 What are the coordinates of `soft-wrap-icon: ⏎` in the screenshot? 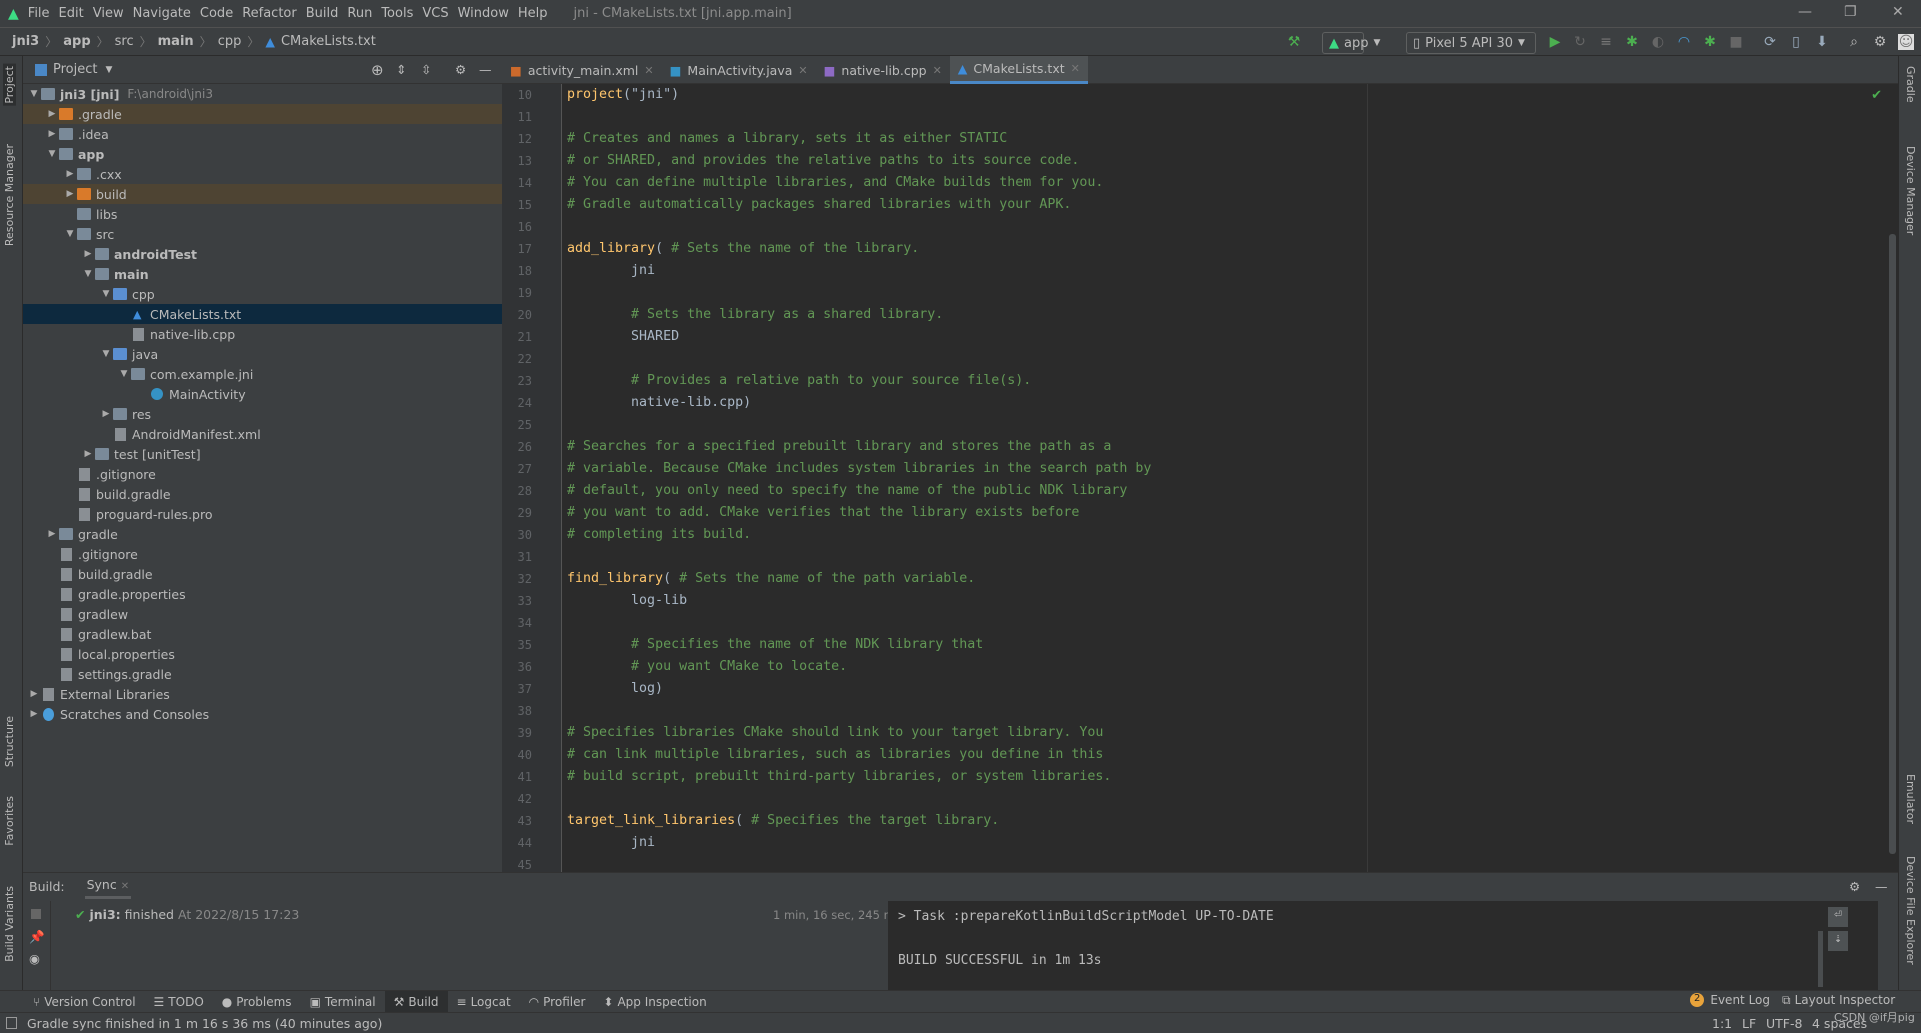 It's located at (1838, 917).